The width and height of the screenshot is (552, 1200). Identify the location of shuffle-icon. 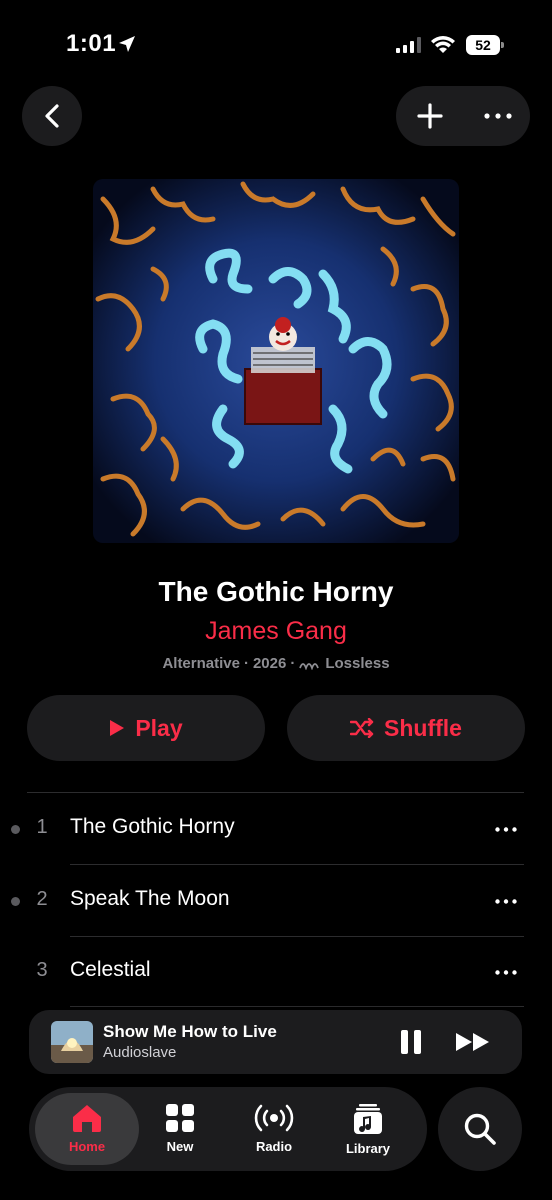
(362, 728).